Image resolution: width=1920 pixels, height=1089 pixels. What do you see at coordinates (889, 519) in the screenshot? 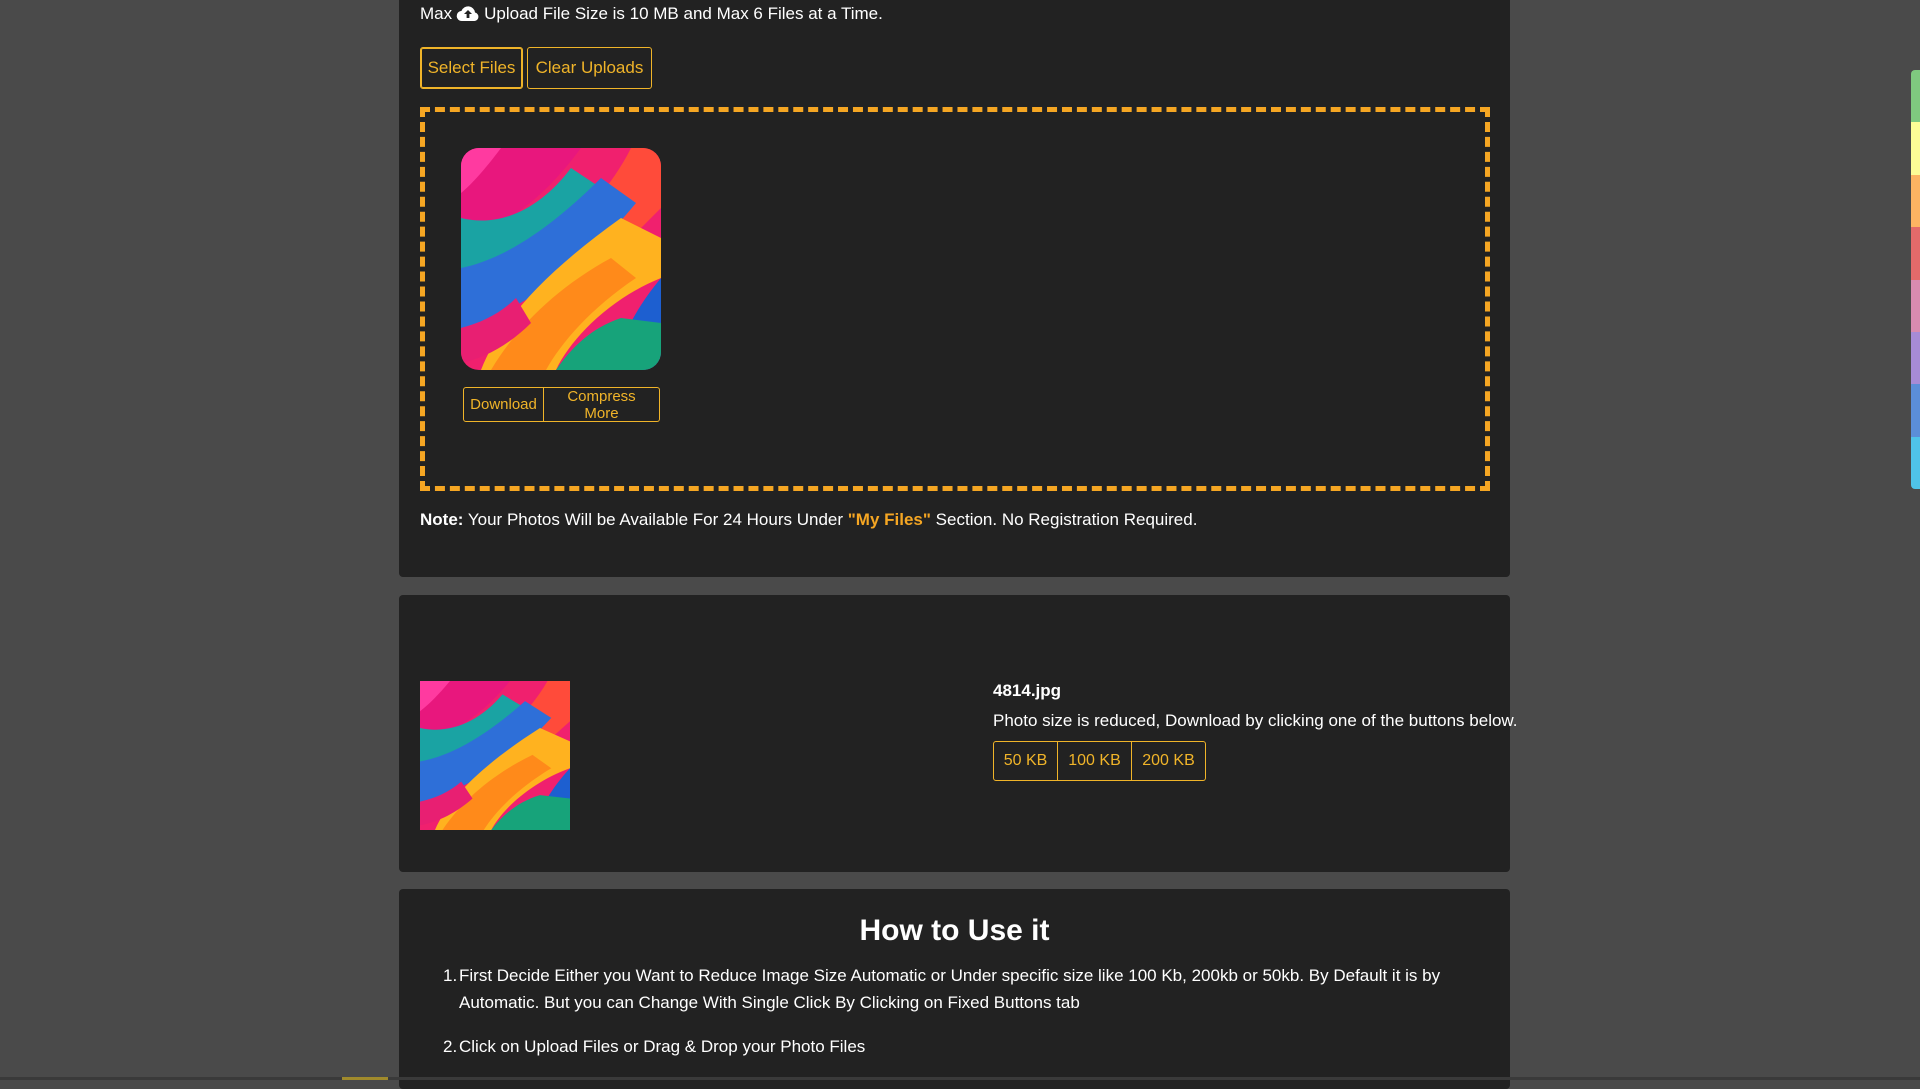
I see `my-files-link: "My Files"` at bounding box center [889, 519].